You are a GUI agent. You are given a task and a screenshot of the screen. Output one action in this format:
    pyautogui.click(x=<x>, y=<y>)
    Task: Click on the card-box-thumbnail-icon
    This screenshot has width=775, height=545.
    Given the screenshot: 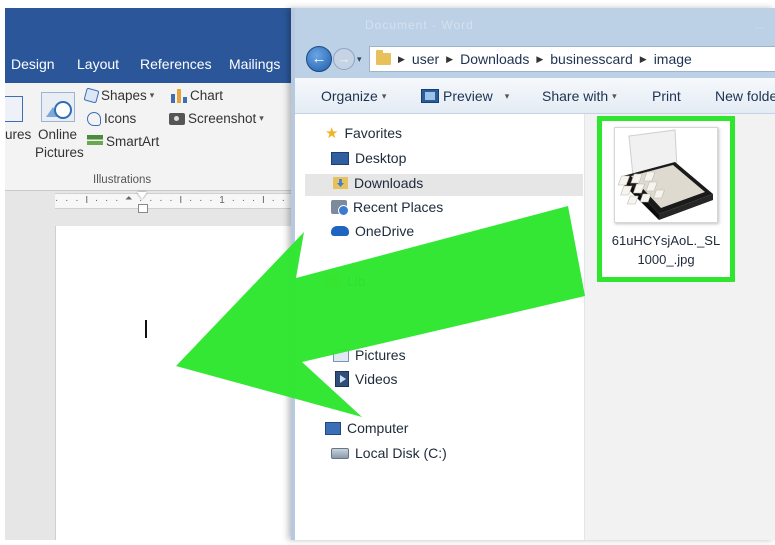 What is the action you would take?
    pyautogui.click(x=666, y=175)
    